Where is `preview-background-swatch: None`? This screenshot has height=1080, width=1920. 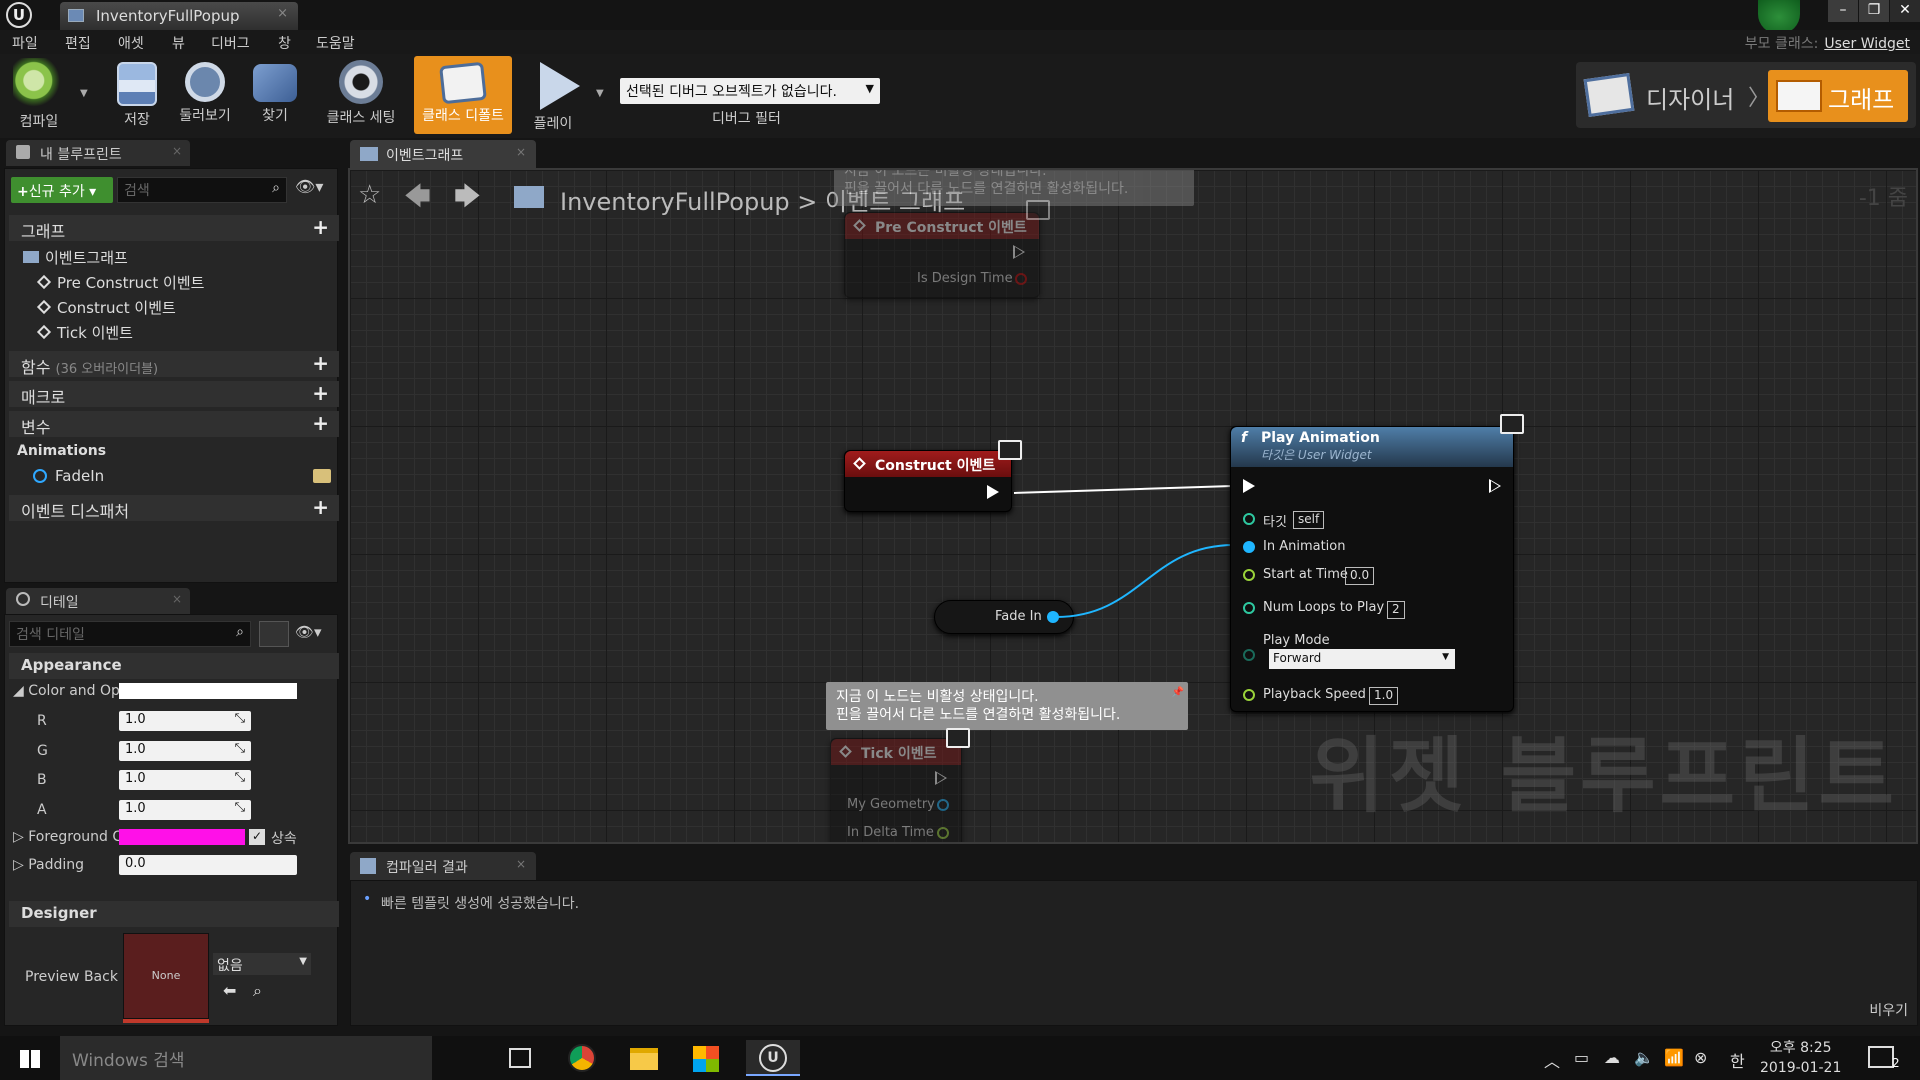
preview-background-swatch: None is located at coordinates (166, 976).